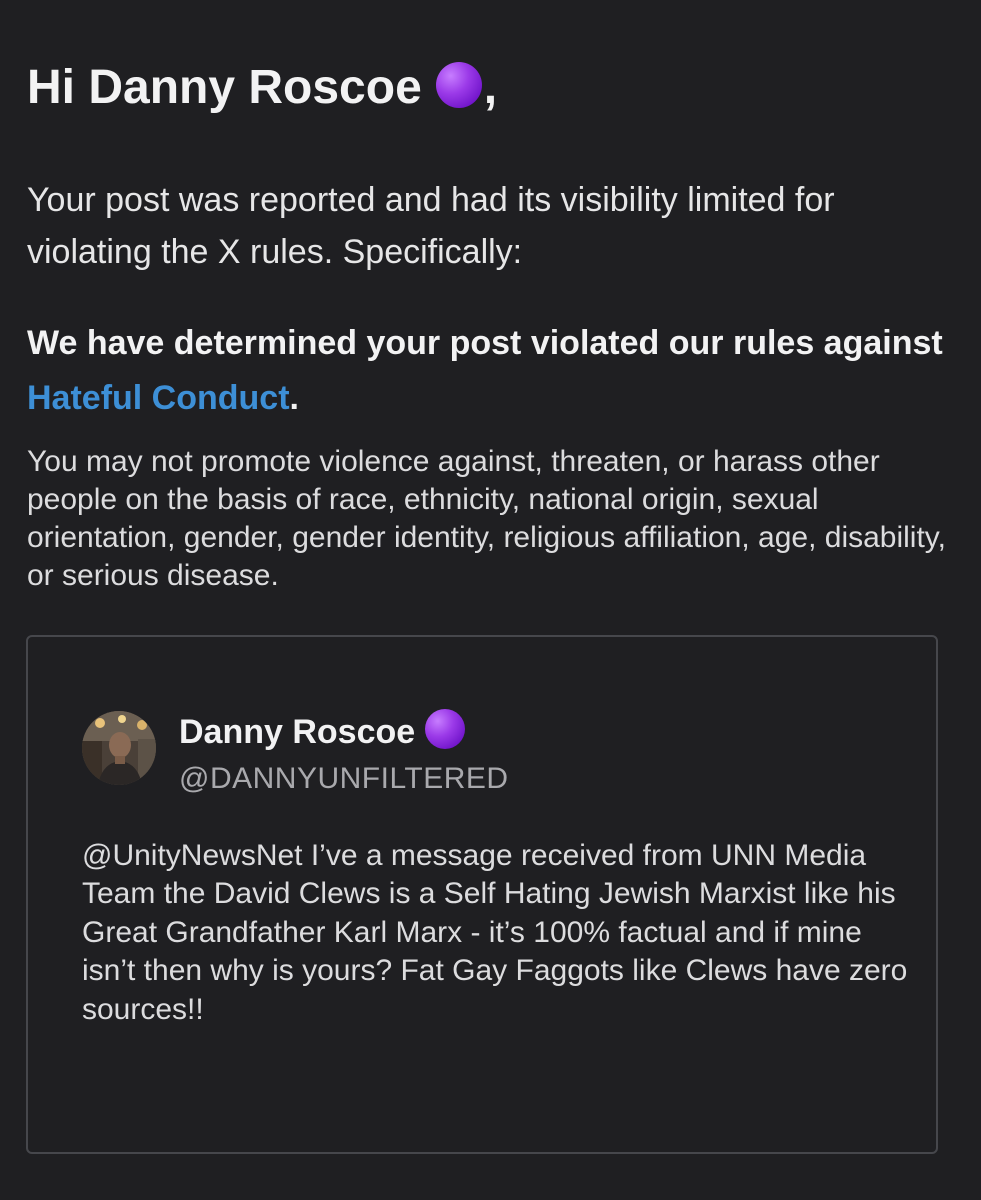 This screenshot has width=981, height=1200. Describe the element at coordinates (119, 748) in the screenshot. I see `avatar` at that location.